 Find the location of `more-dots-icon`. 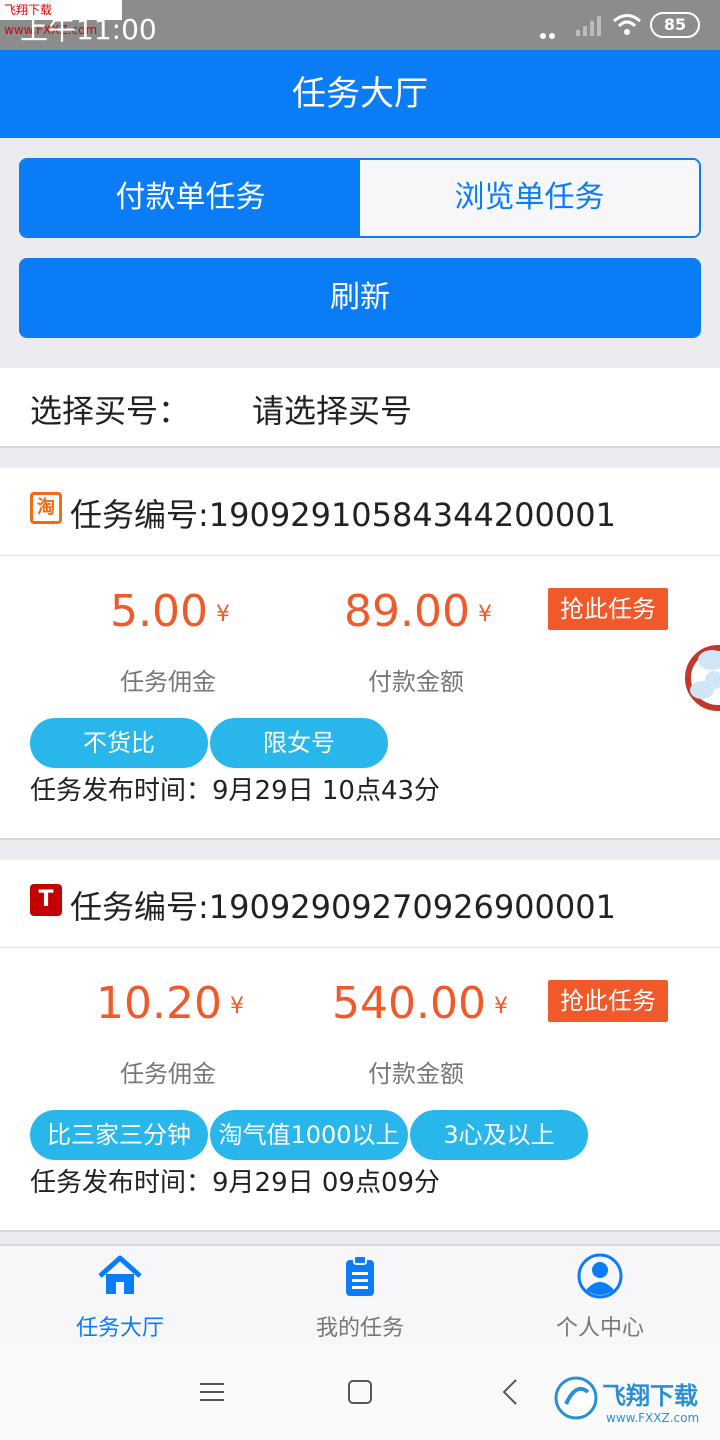

more-dots-icon is located at coordinates (553, 41).